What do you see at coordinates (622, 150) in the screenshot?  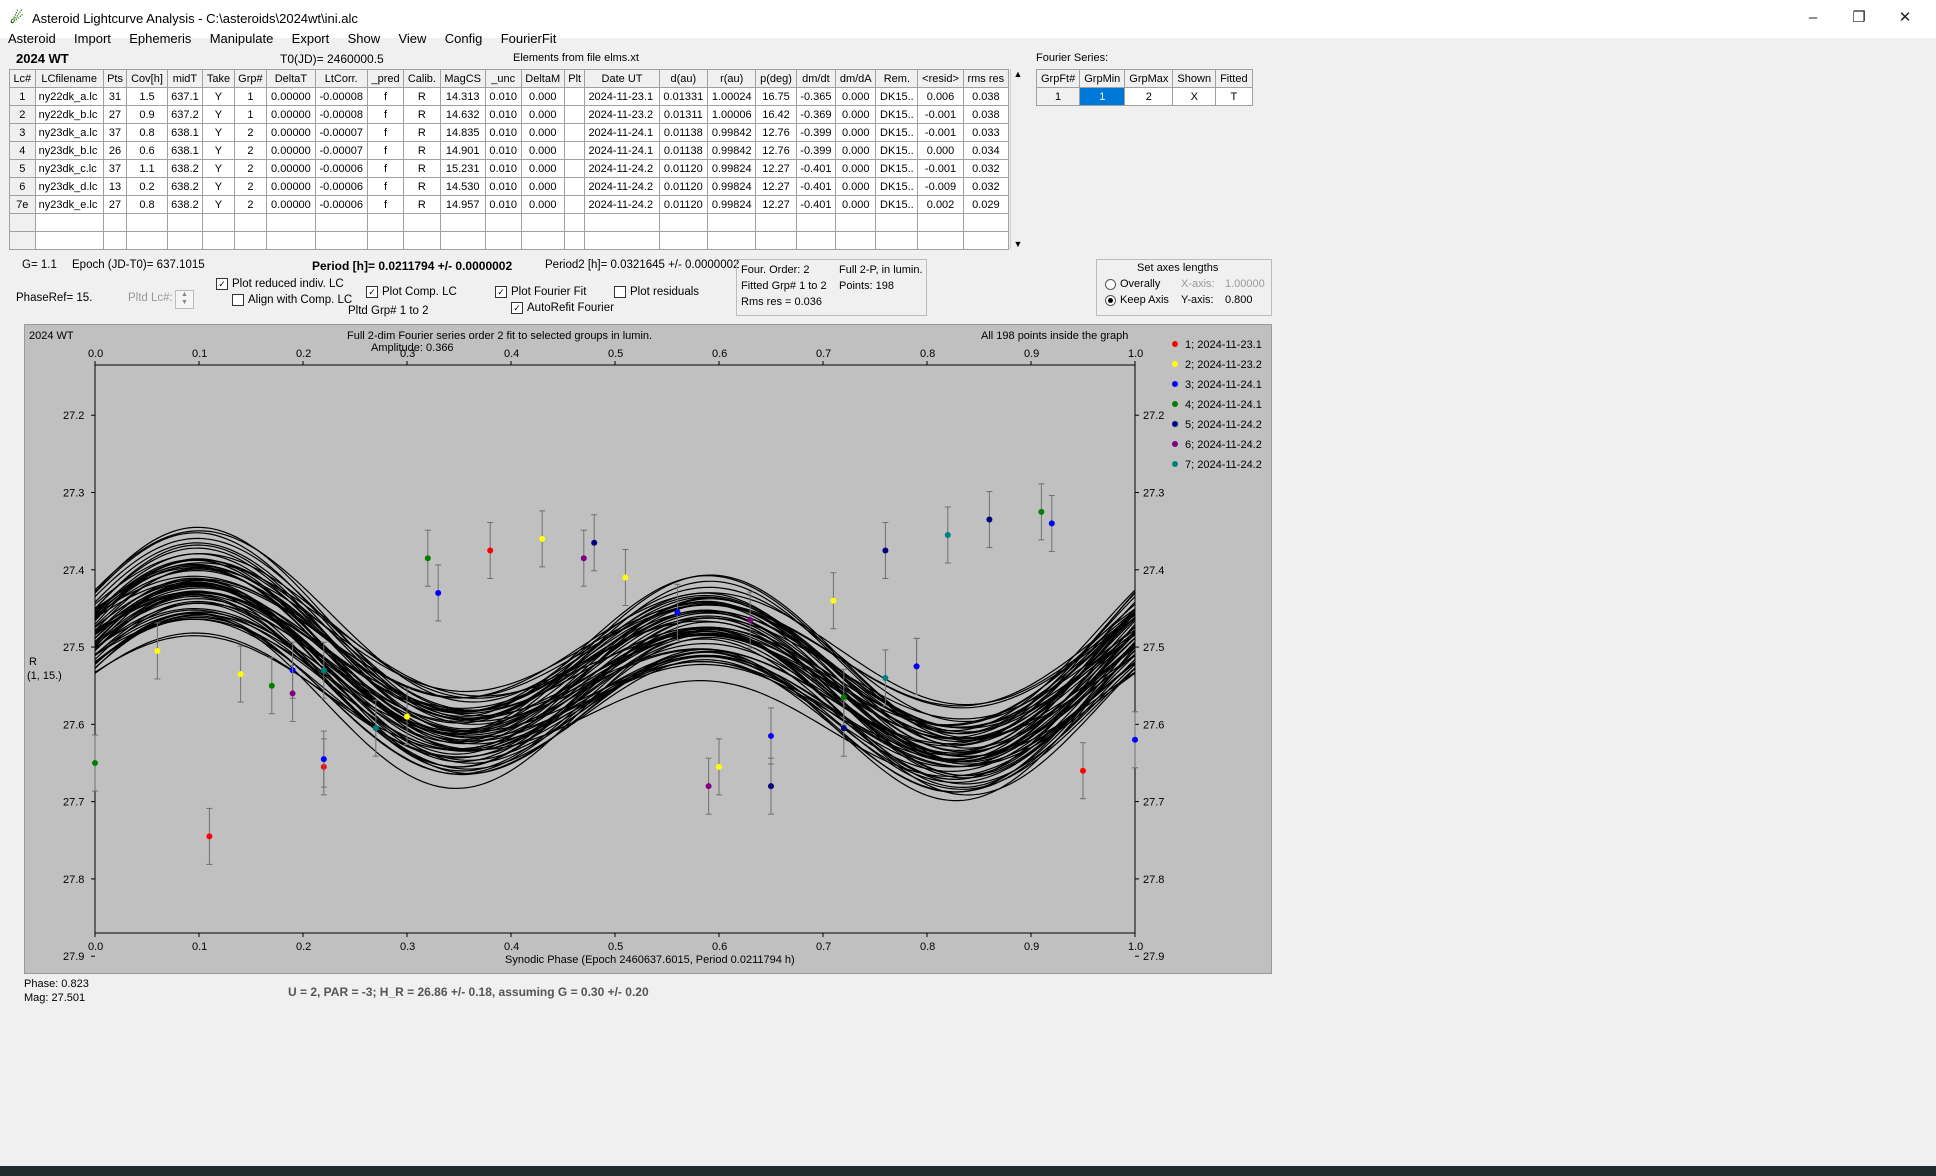 I see `table-cell: 2024-11-24.1` at bounding box center [622, 150].